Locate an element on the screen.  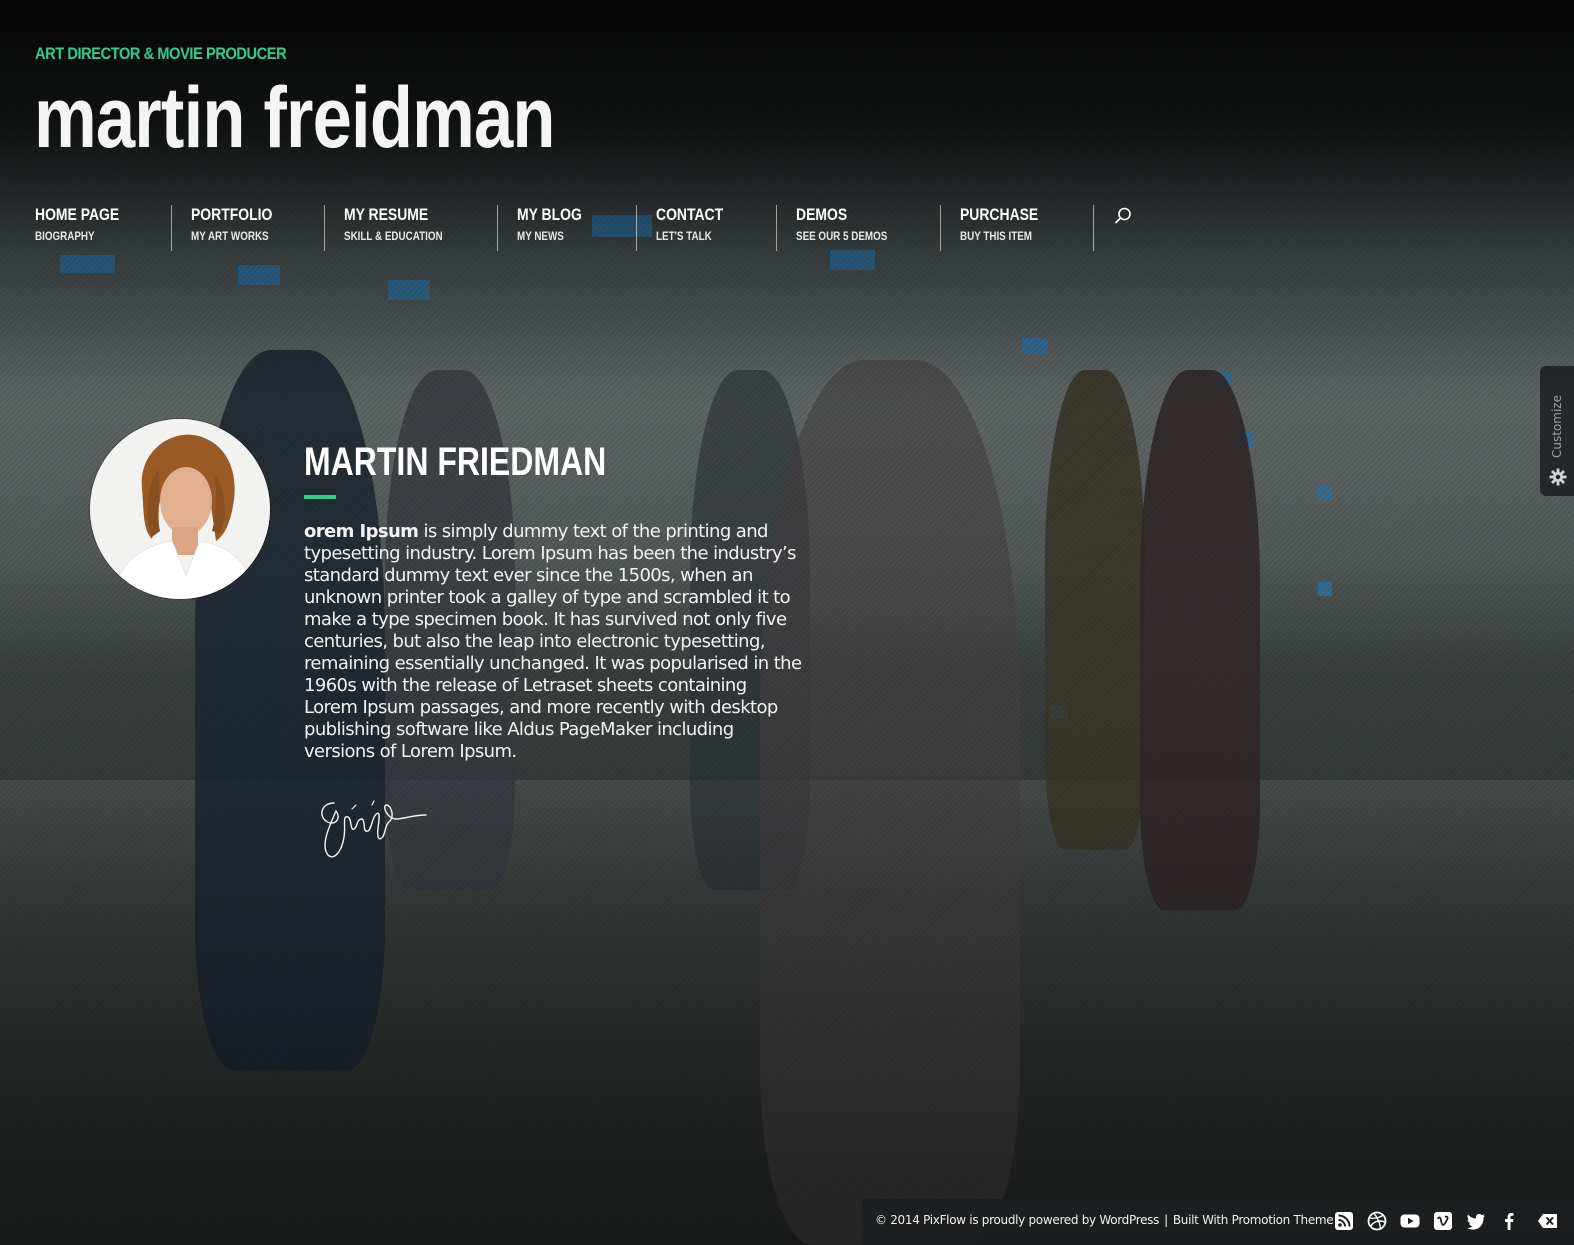
built-with-link: Built With Promotion Theme is located at coordinates (1253, 1220).